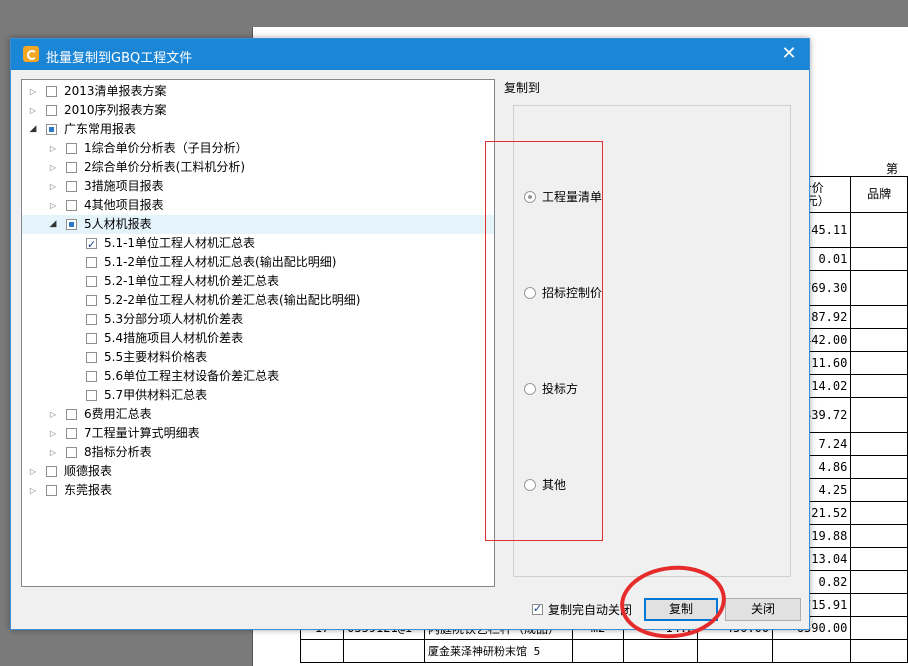  I want to click on tree-item: 5.6单位工程主材设备价差汇总表, so click(258, 376).